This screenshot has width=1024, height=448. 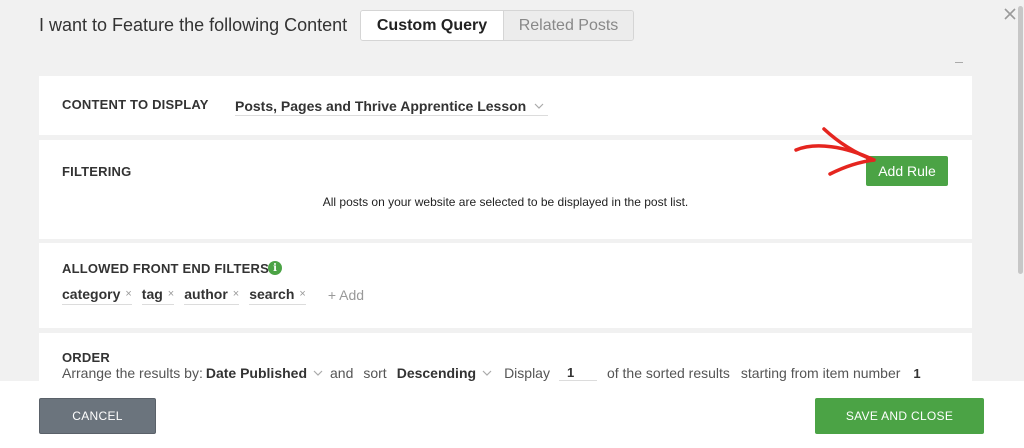 What do you see at coordinates (577, 373) in the screenshot?
I see `display-count-input: 1` at bounding box center [577, 373].